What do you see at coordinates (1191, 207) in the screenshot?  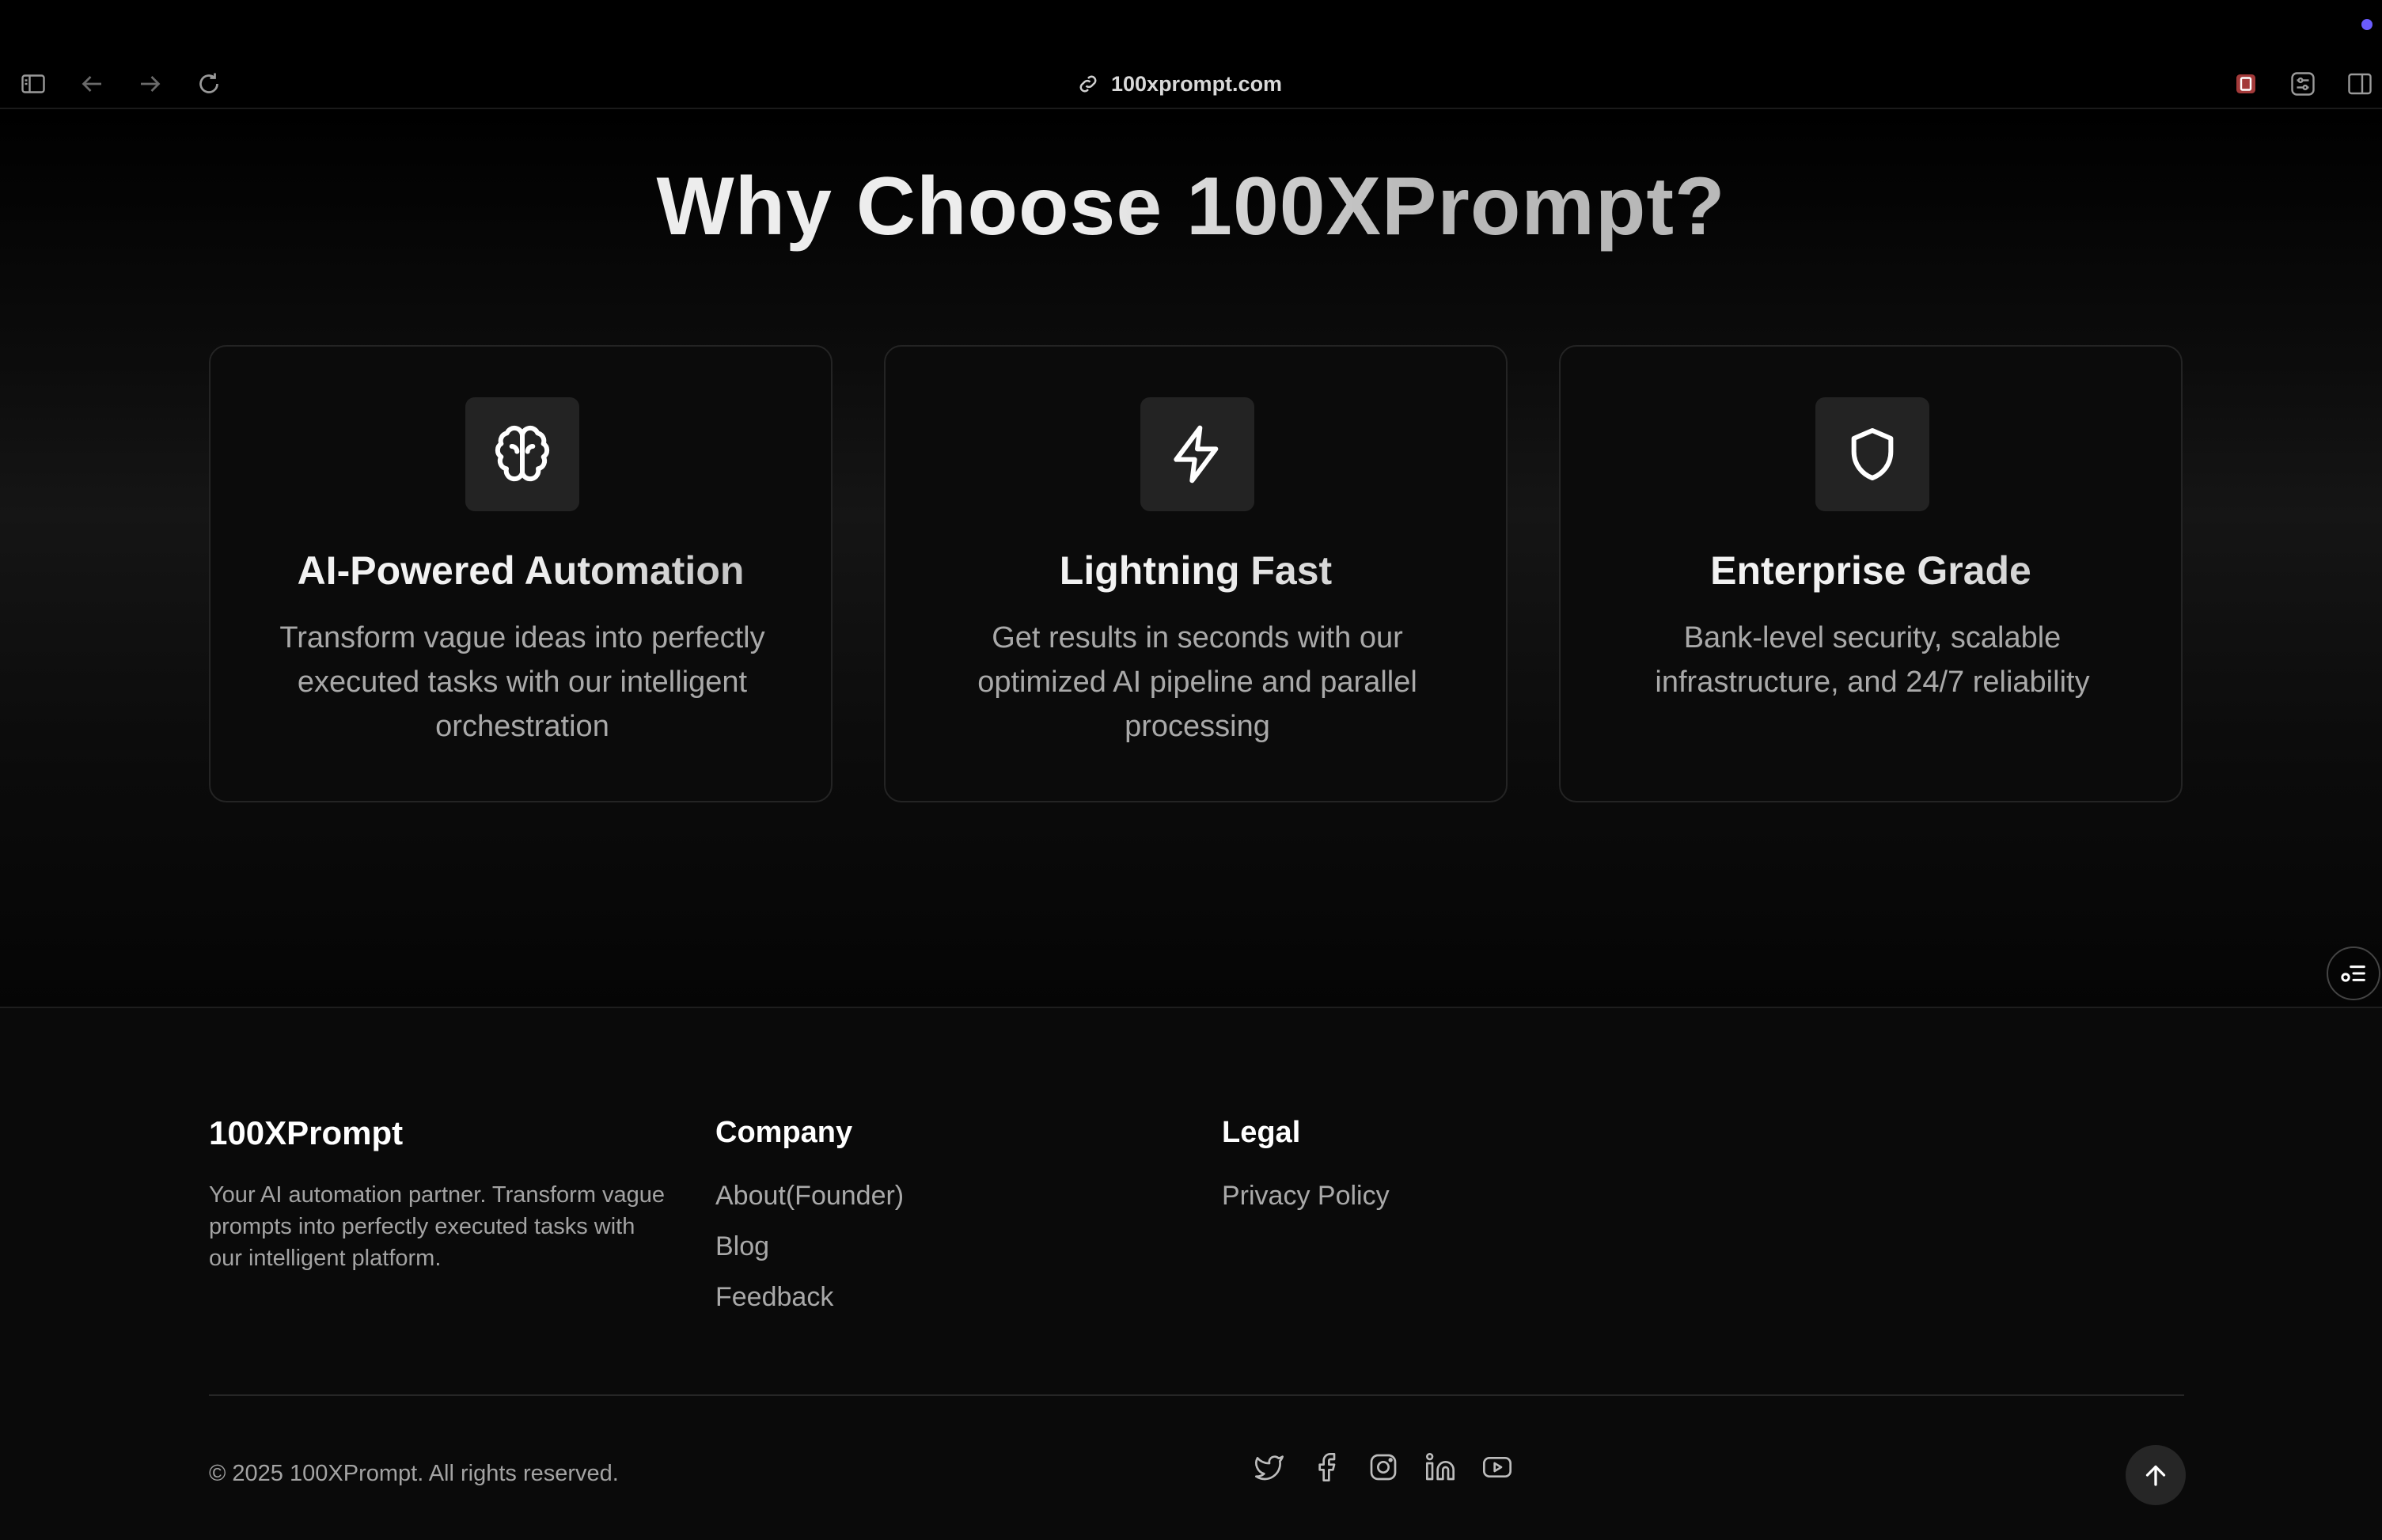 I see `section-title: Why Choose 100XPrompt?` at bounding box center [1191, 207].